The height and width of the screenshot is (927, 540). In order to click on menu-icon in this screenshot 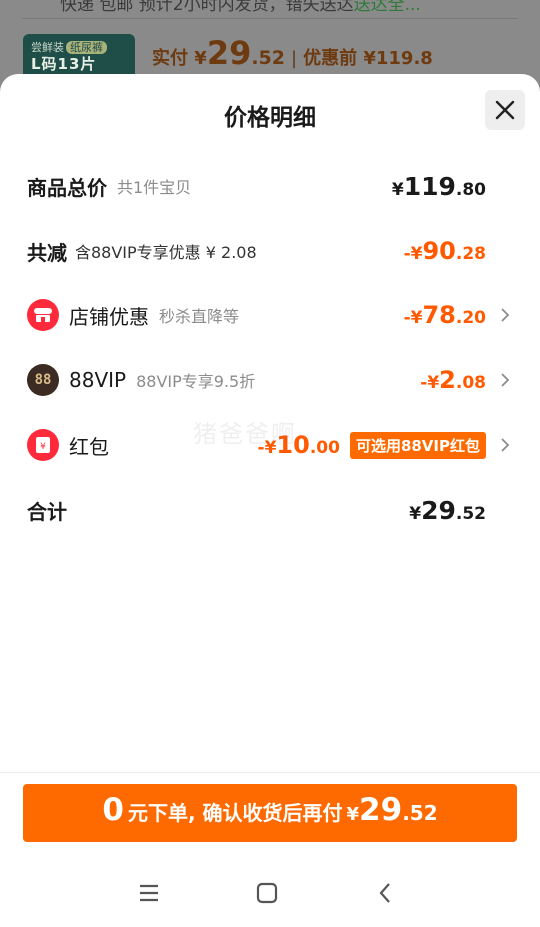, I will do `click(149, 893)`.